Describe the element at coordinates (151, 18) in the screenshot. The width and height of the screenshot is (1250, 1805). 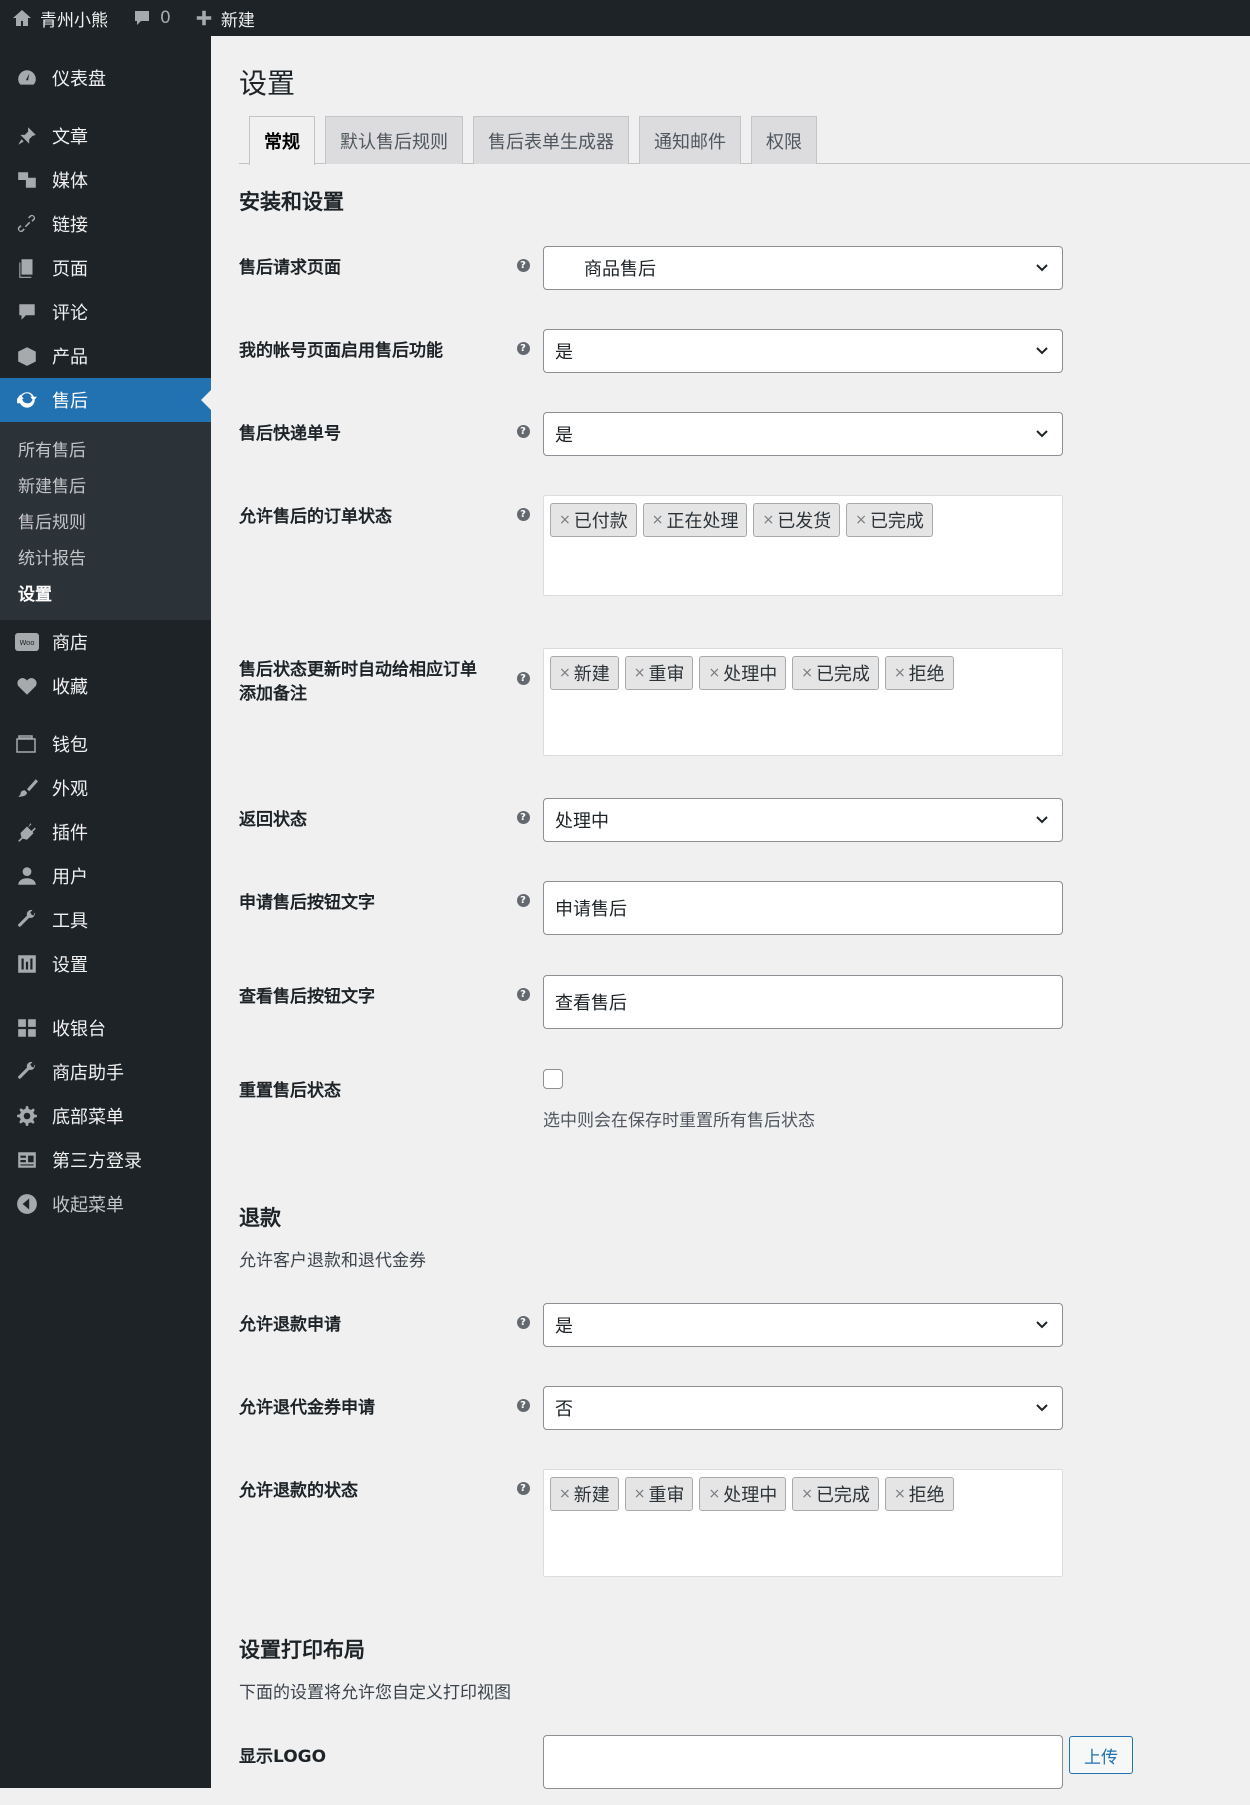
I see `comments-link: 0` at that location.